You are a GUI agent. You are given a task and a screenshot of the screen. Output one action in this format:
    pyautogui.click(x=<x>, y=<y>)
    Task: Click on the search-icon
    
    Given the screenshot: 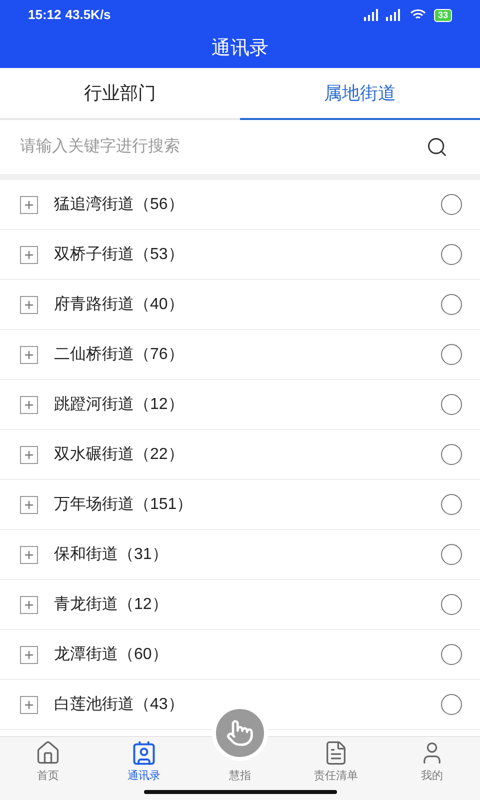 What is the action you would take?
    pyautogui.click(x=437, y=147)
    